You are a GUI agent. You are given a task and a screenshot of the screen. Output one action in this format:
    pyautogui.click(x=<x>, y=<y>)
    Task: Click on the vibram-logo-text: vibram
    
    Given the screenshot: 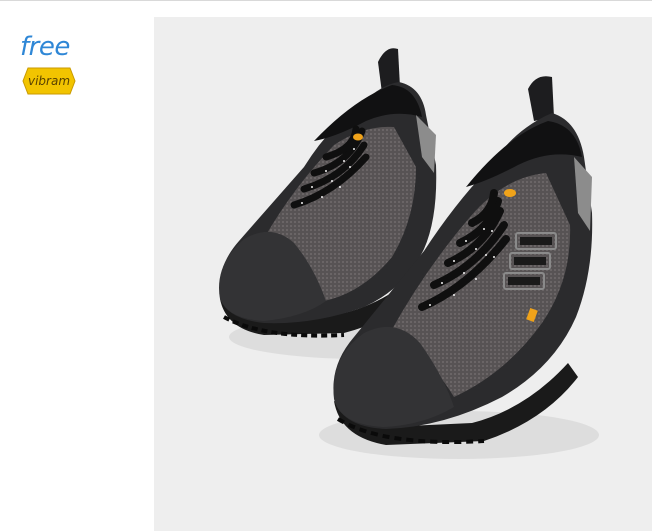 What is the action you would take?
    pyautogui.click(x=49, y=81)
    